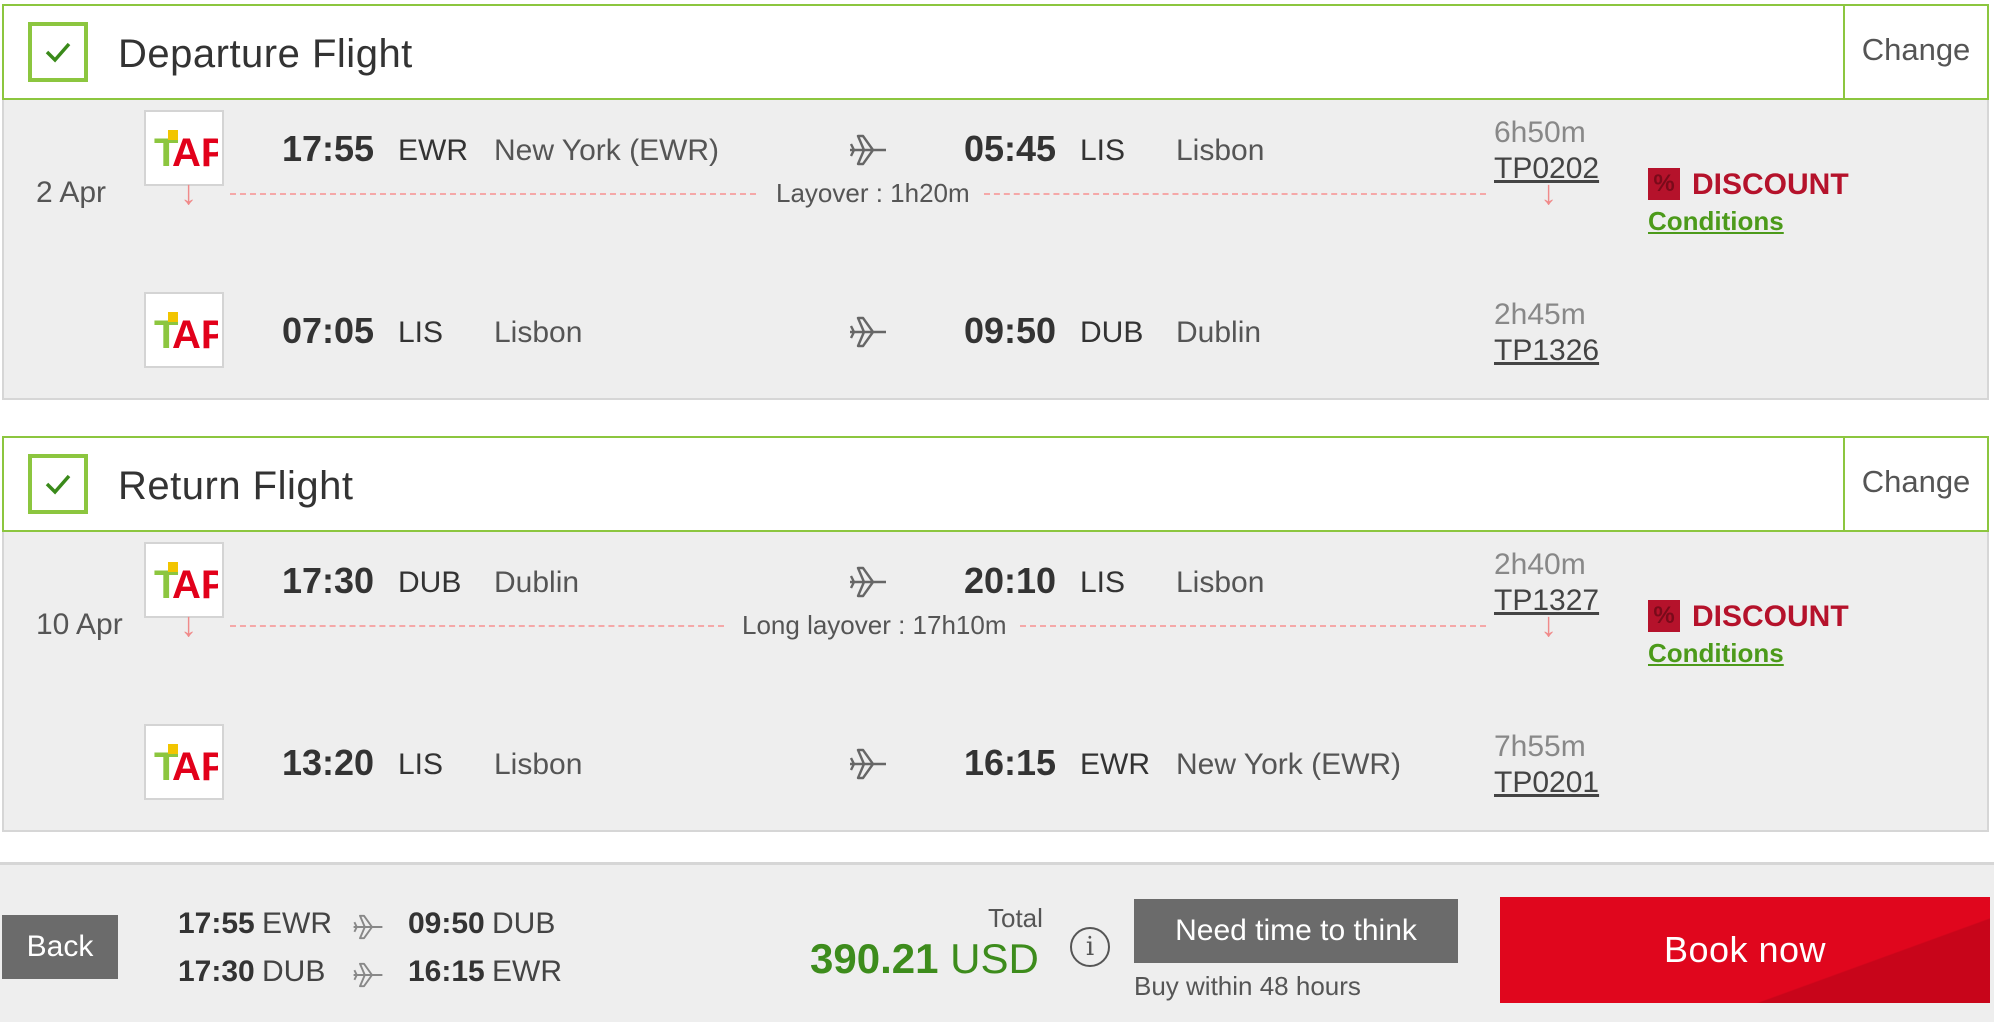 The height and width of the screenshot is (1022, 1994). I want to click on departure-flight-title: Departure Flight, so click(265, 54).